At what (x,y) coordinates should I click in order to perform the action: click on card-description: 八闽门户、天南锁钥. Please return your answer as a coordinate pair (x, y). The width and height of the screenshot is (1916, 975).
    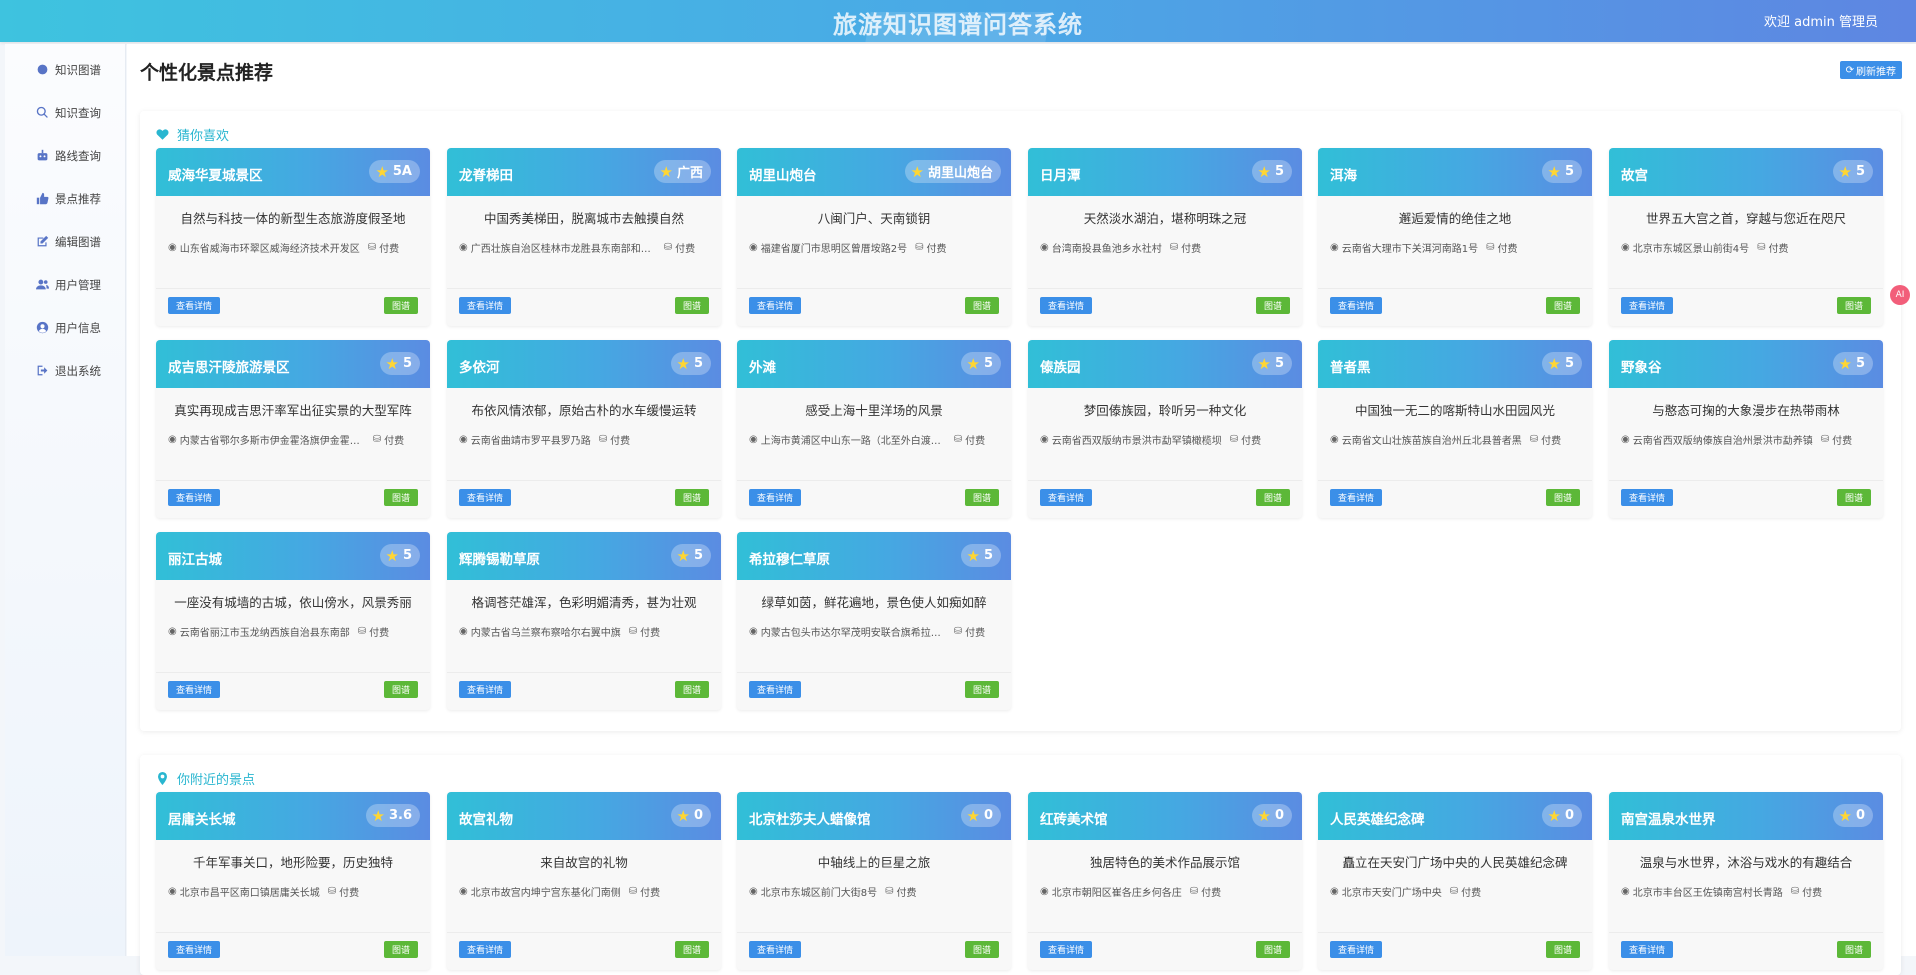
    Looking at the image, I should click on (874, 218).